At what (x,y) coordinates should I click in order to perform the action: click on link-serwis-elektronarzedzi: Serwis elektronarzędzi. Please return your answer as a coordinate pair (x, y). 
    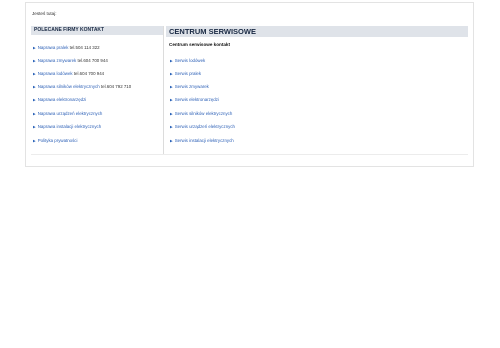
    Looking at the image, I should click on (197, 99).